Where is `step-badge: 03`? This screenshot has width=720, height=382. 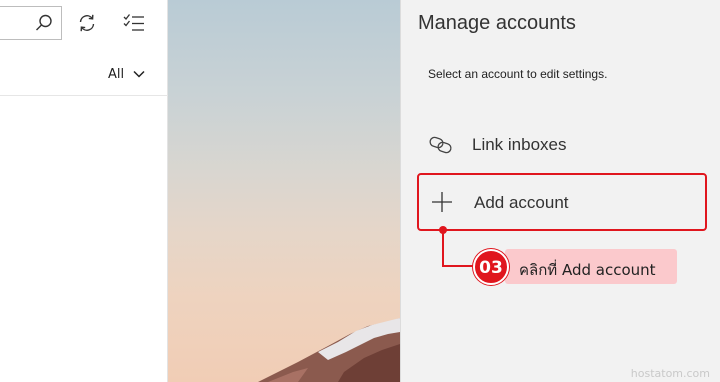 step-badge: 03 is located at coordinates (491, 267).